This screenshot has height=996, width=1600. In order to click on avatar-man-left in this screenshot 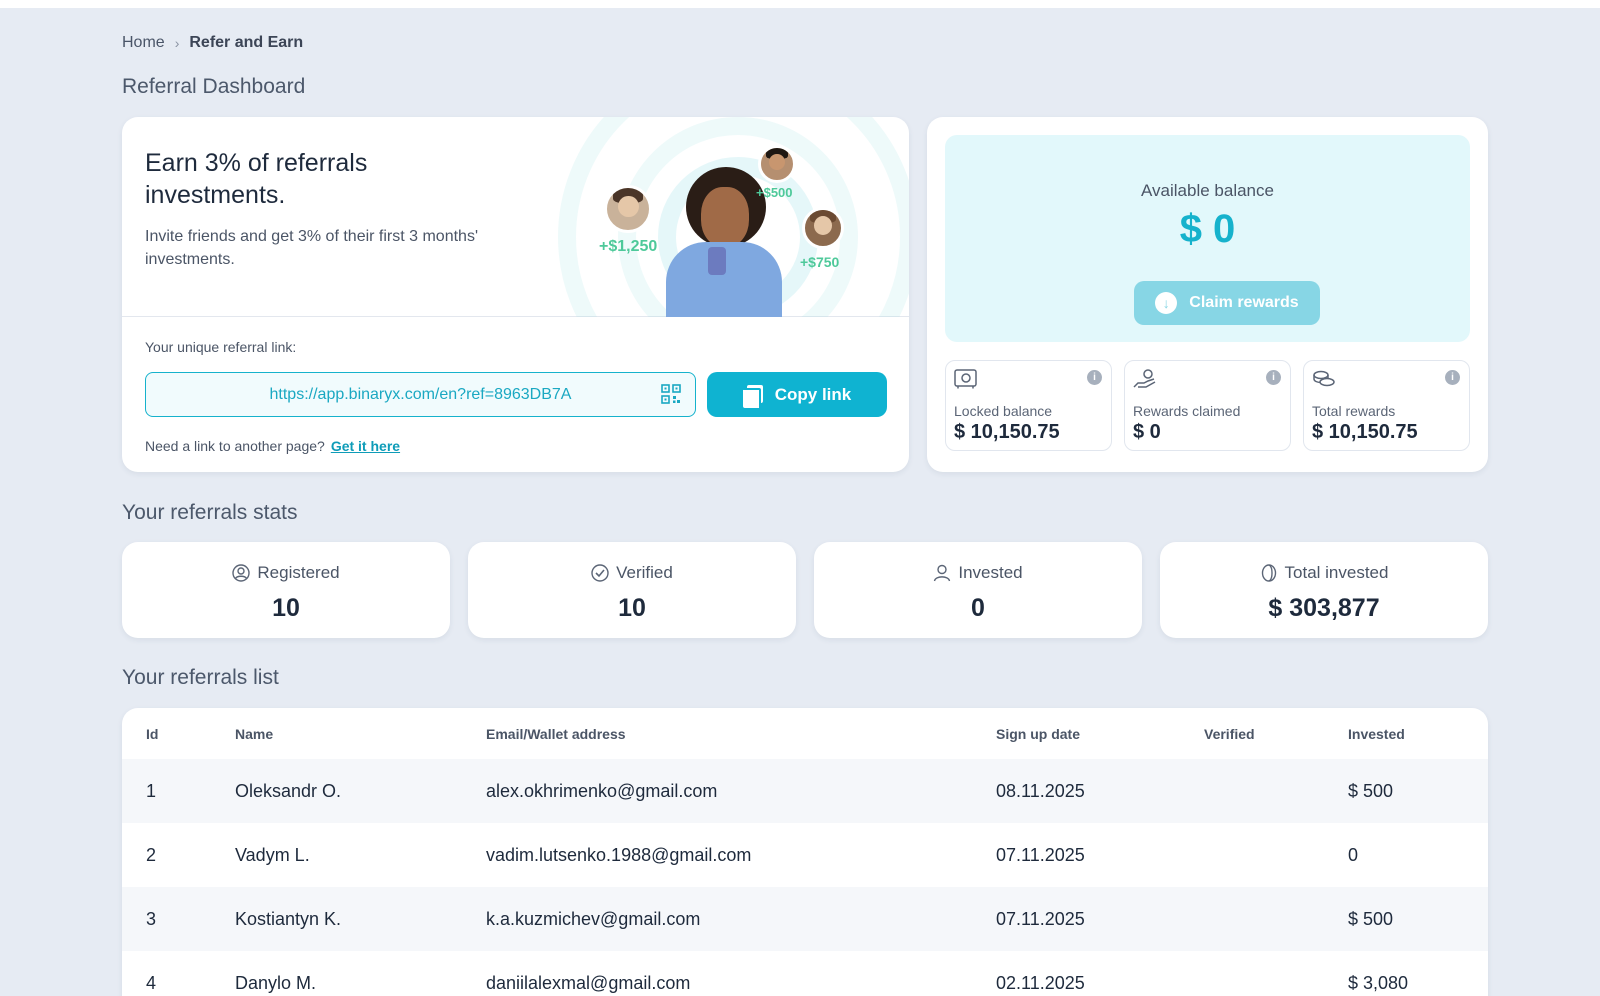, I will do `click(628, 209)`.